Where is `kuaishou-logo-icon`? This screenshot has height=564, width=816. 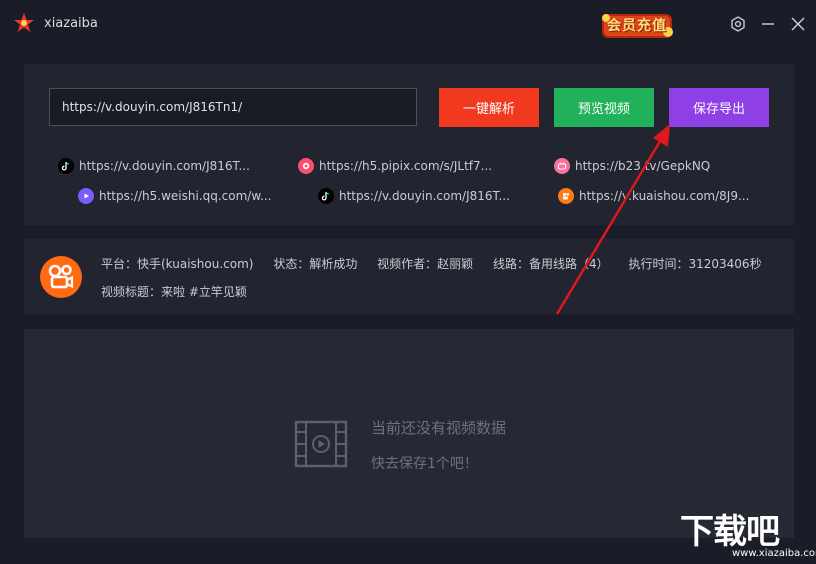
kuaishou-logo-icon is located at coordinates (61, 277).